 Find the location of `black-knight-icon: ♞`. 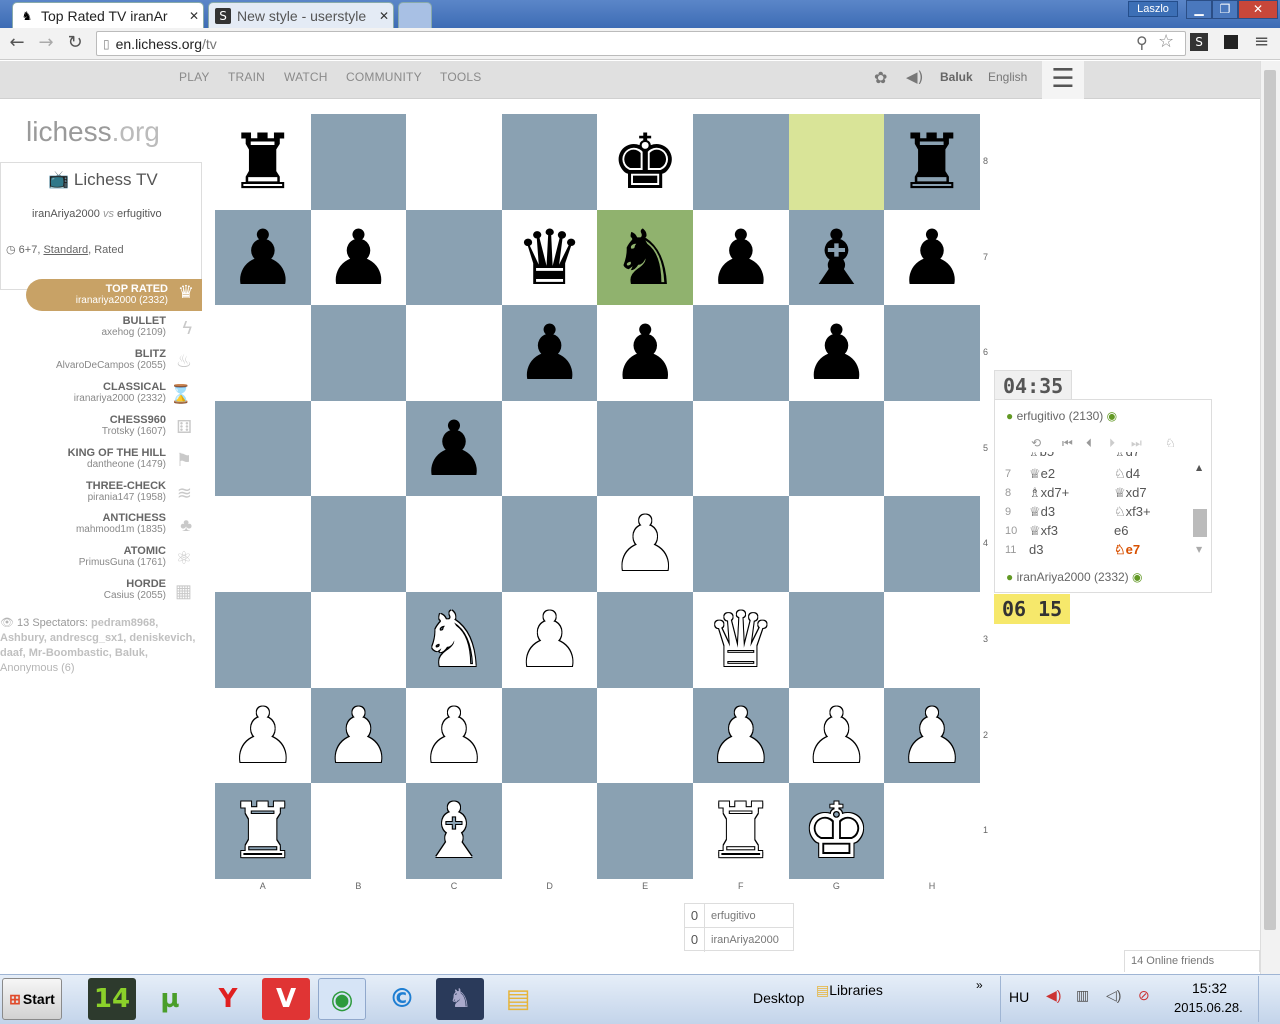

black-knight-icon: ♞ is located at coordinates (645, 258).